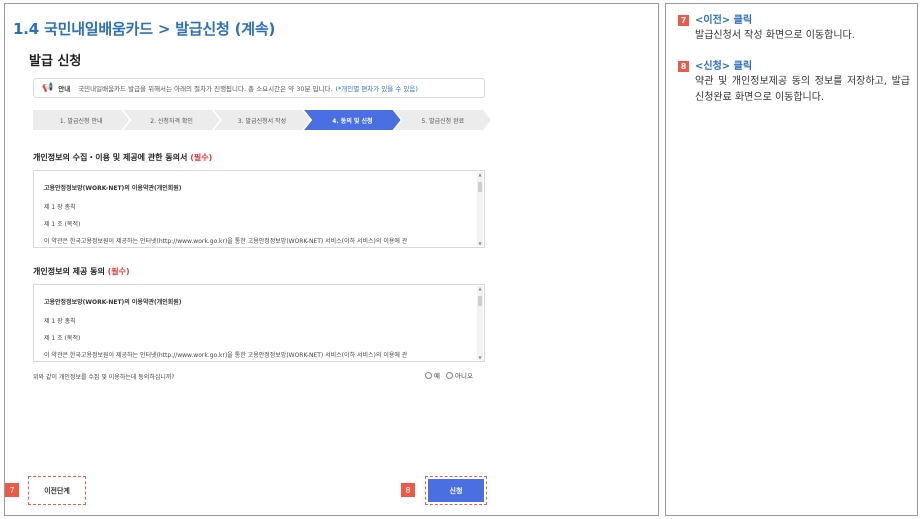 This screenshot has height=519, width=922. What do you see at coordinates (69, 271) in the screenshot?
I see `consent2-title: 개인정보의 제공 동의` at bounding box center [69, 271].